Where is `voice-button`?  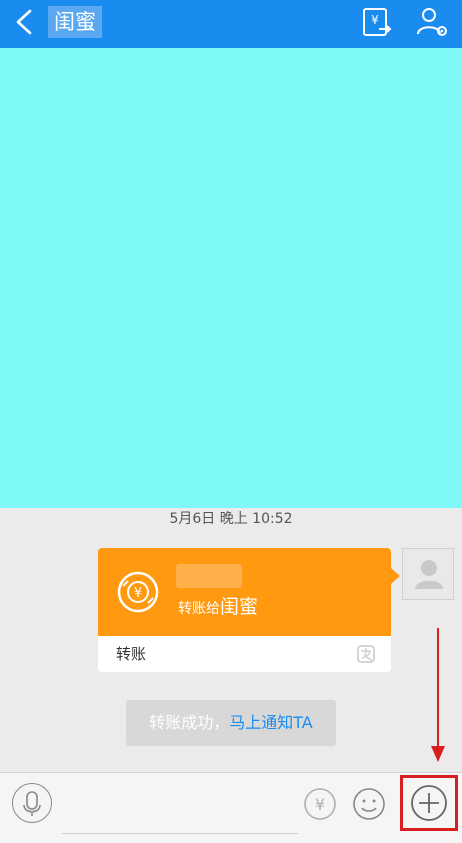 voice-button is located at coordinates (32, 803).